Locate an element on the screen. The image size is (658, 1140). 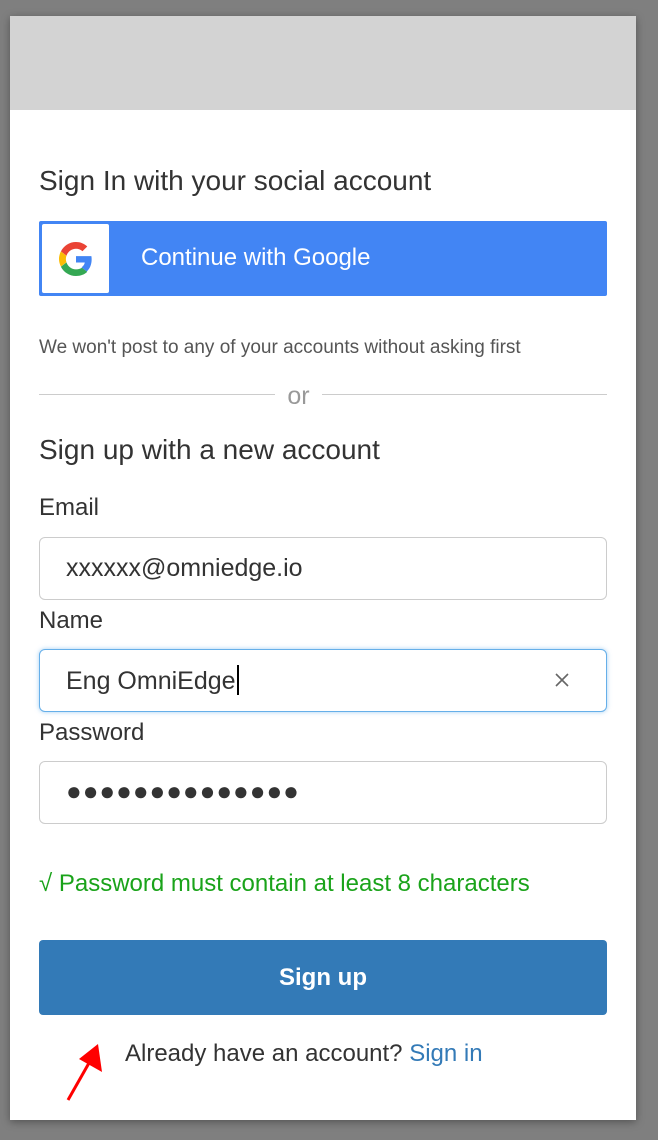
signin-prompt-row: Already have an account? Sign in is located at coordinates (304, 1054).